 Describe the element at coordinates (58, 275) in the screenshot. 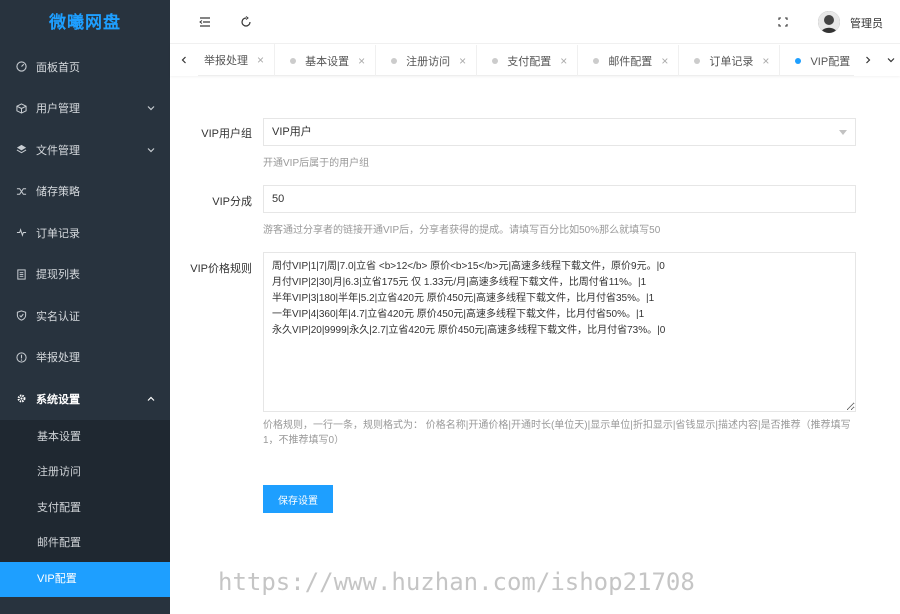

I see `sidebar-item-label: 提现列表` at that location.